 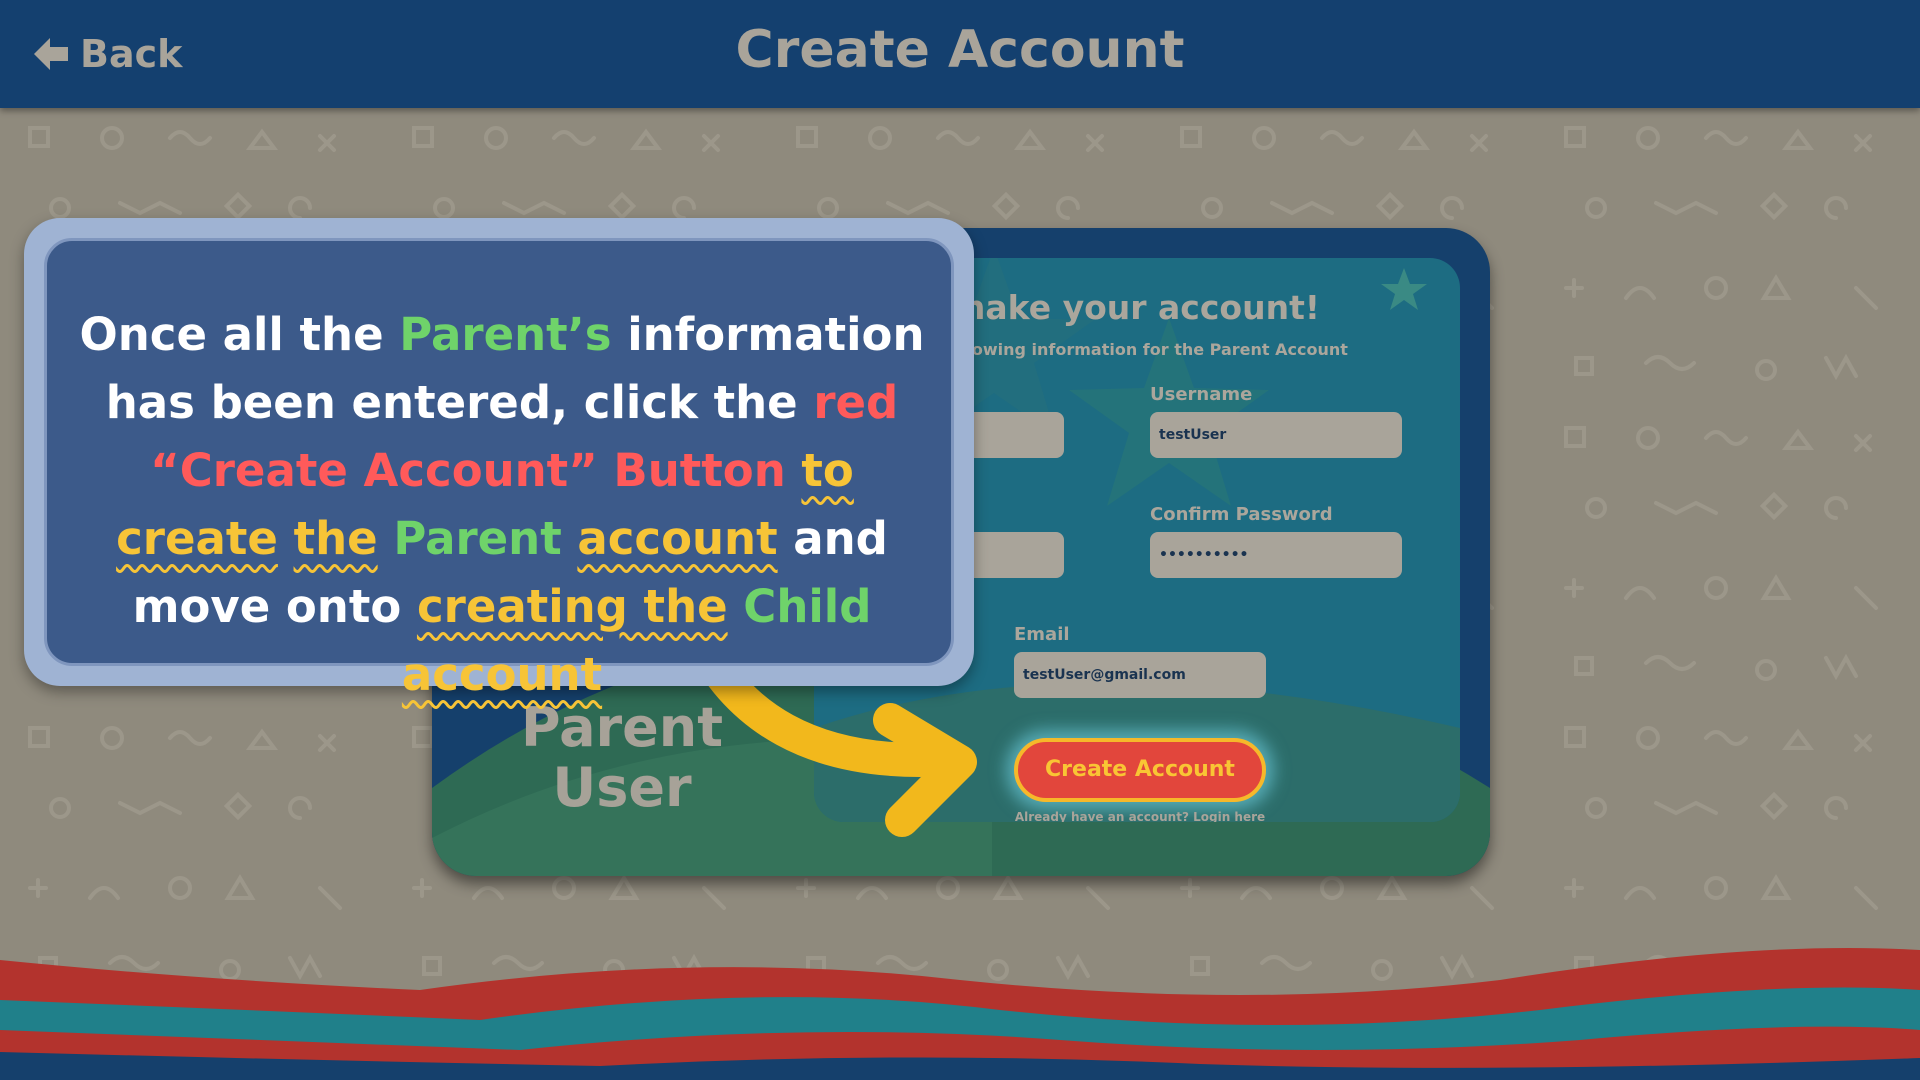 I want to click on email-input: testUser@gmail.com, so click(x=1140, y=675).